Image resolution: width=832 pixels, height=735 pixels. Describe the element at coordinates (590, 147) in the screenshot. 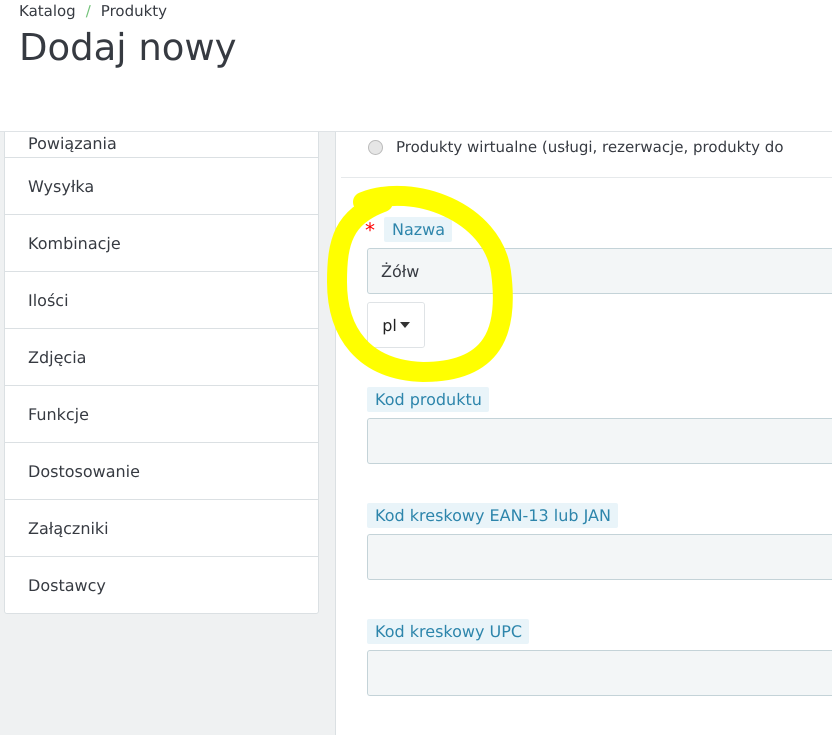

I see `radio-label: Produkty wirtualne (usługi, rezerwacje, produkty do` at that location.